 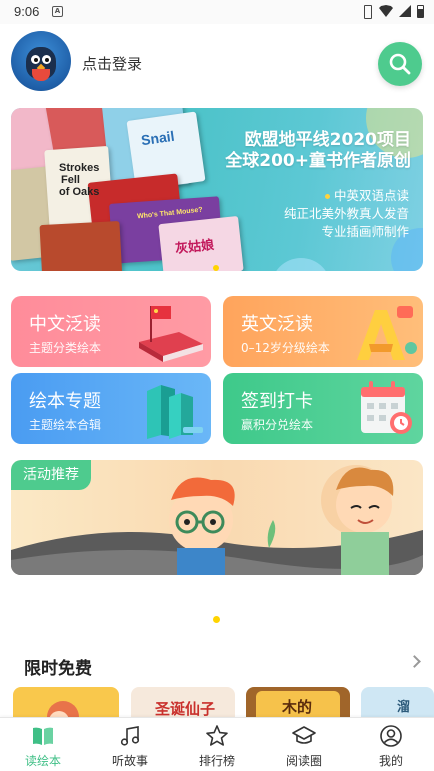 What do you see at coordinates (70, 180) in the screenshot?
I see `book-title-fell: Fell` at bounding box center [70, 180].